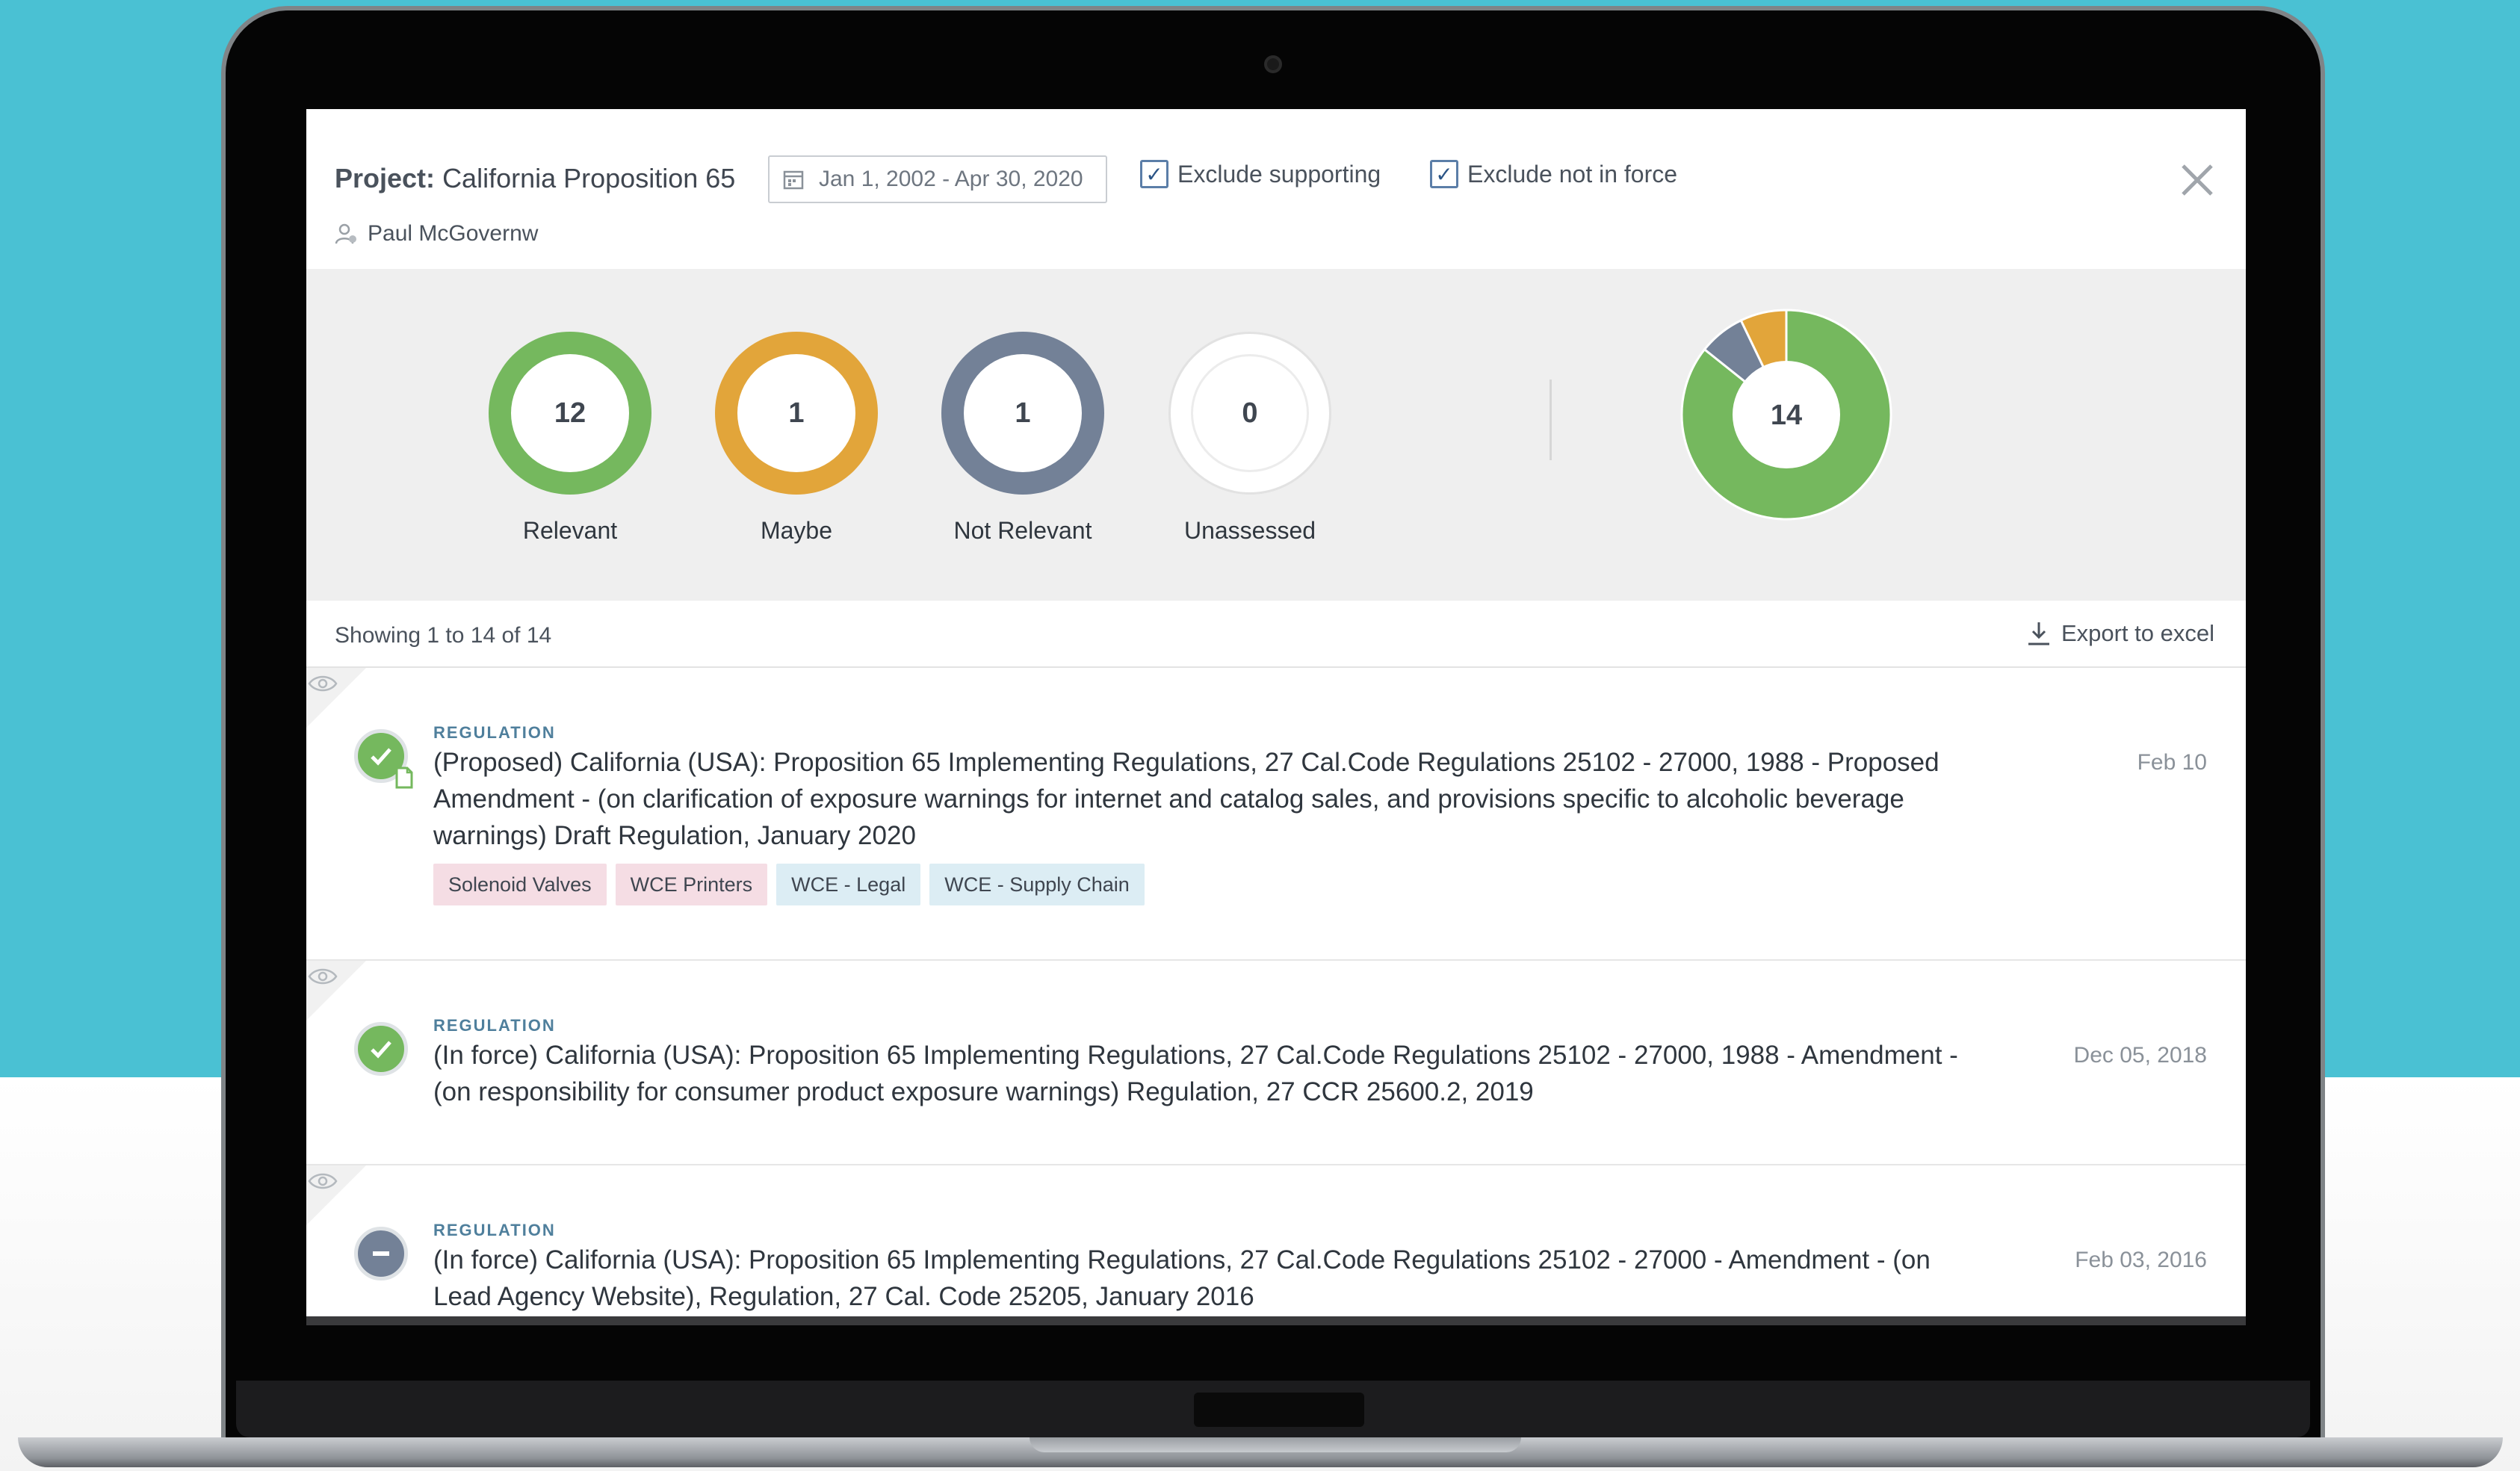  Describe the element at coordinates (796, 530) in the screenshot. I see `maybe-label: Maybe` at that location.